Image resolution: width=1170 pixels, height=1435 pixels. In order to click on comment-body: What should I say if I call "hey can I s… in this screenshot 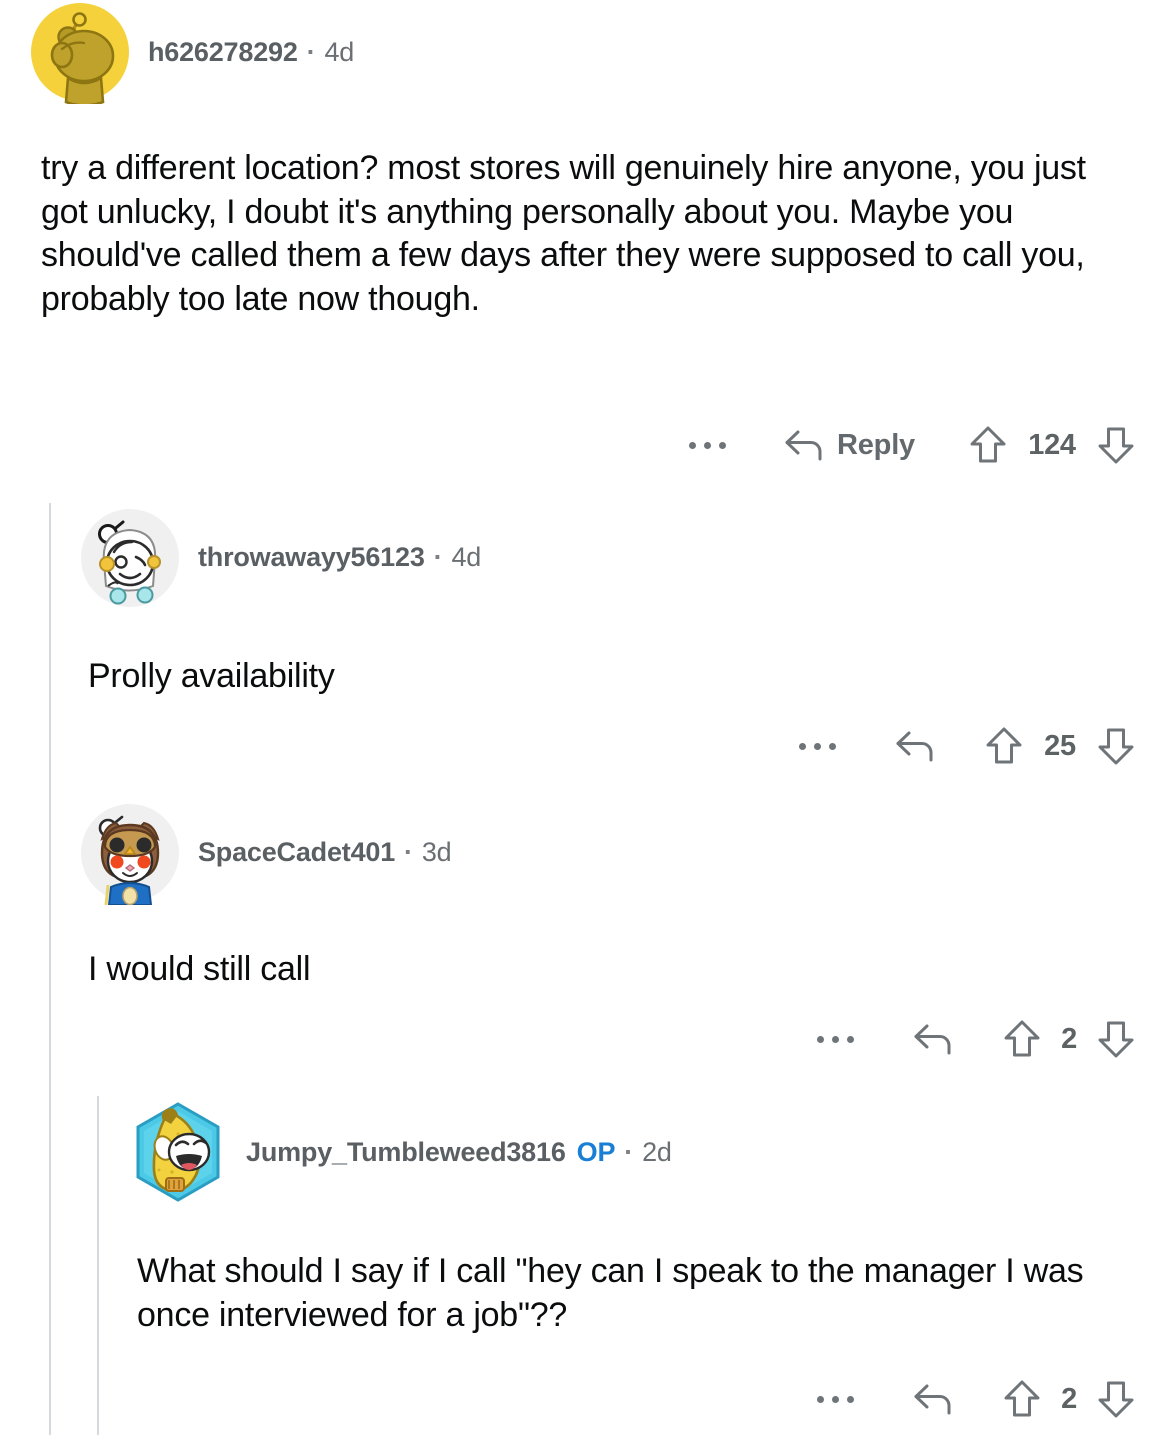, I will do `click(610, 1293)`.